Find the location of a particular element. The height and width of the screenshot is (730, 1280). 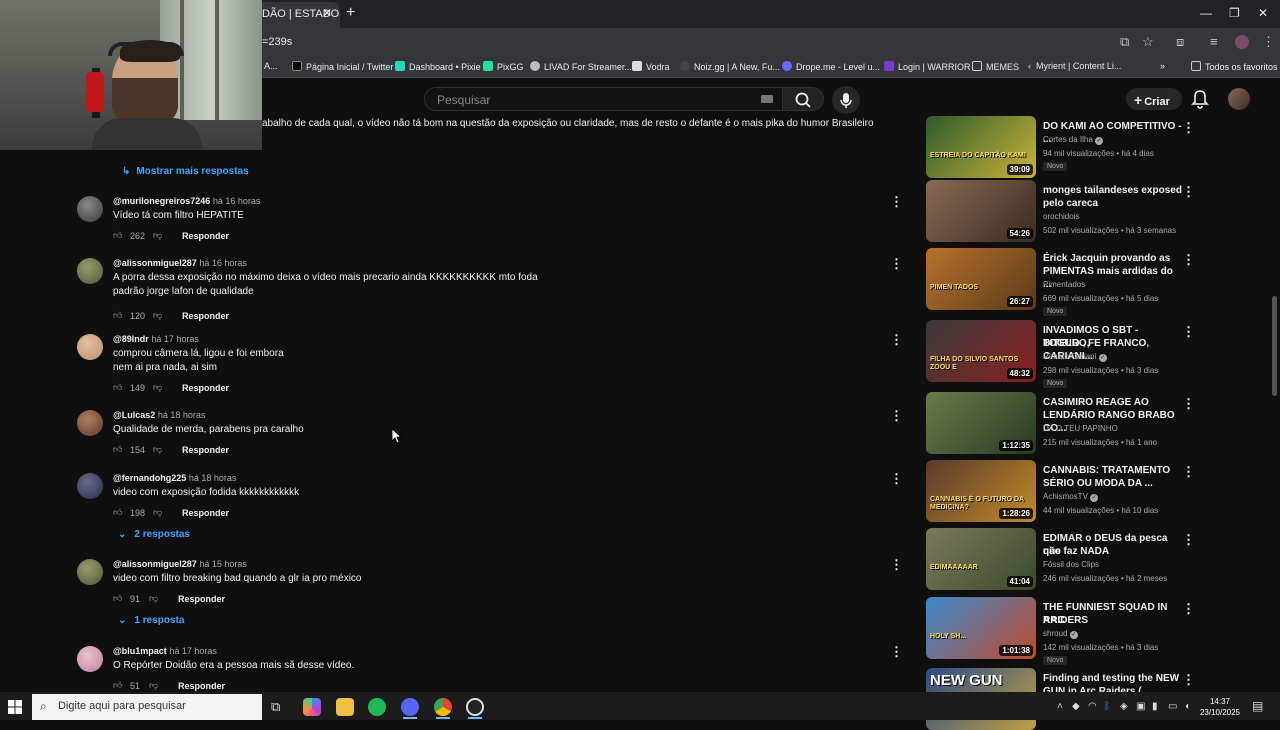

channel-name: Fóssil dos Clips is located at coordinates (1071, 564).